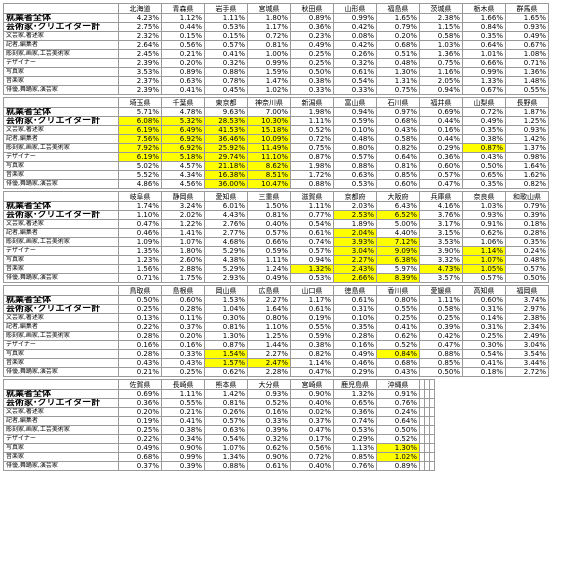  I want to click on value-cell: 0.26%, so click(226, 412).